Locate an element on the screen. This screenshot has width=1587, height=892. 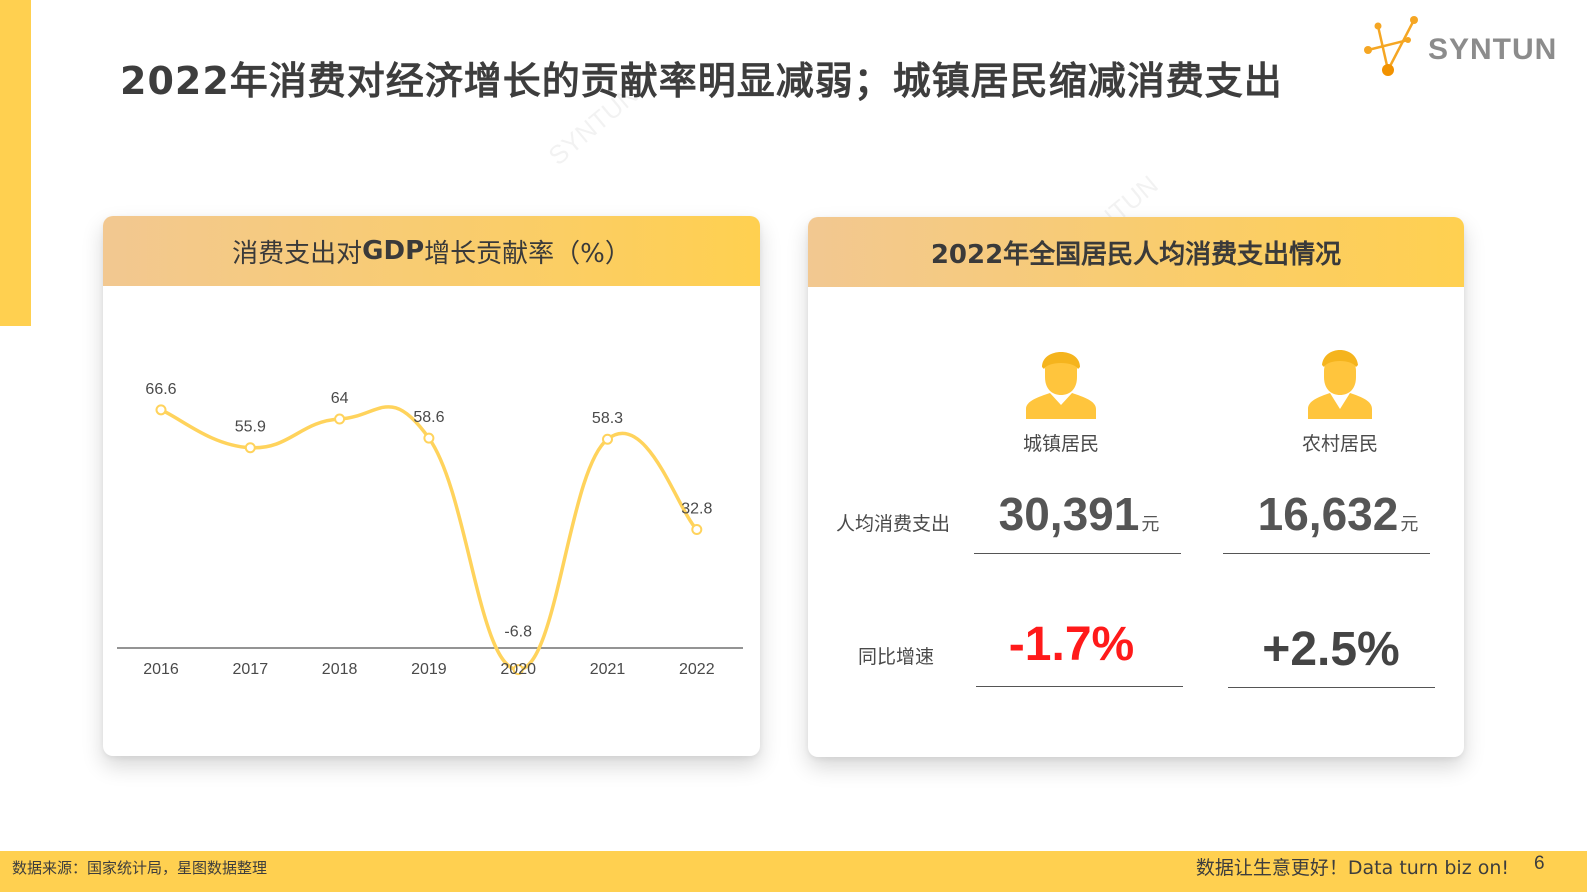
page-title: 2022年消费对经济增长的贡献率明显减弱；城镇居民缩减消费支出 is located at coordinates (701, 81).